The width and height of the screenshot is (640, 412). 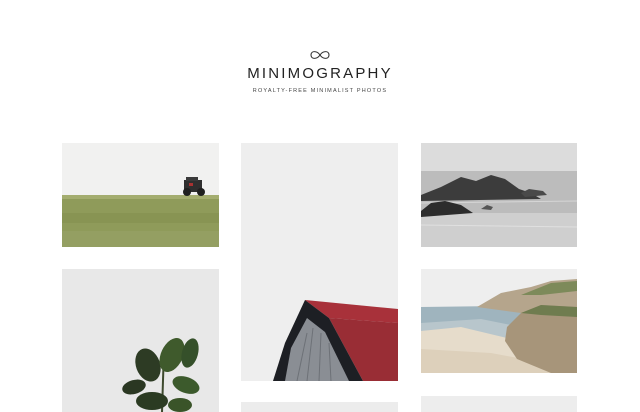 I want to click on photo-rocks-sea, so click(x=499, y=195).